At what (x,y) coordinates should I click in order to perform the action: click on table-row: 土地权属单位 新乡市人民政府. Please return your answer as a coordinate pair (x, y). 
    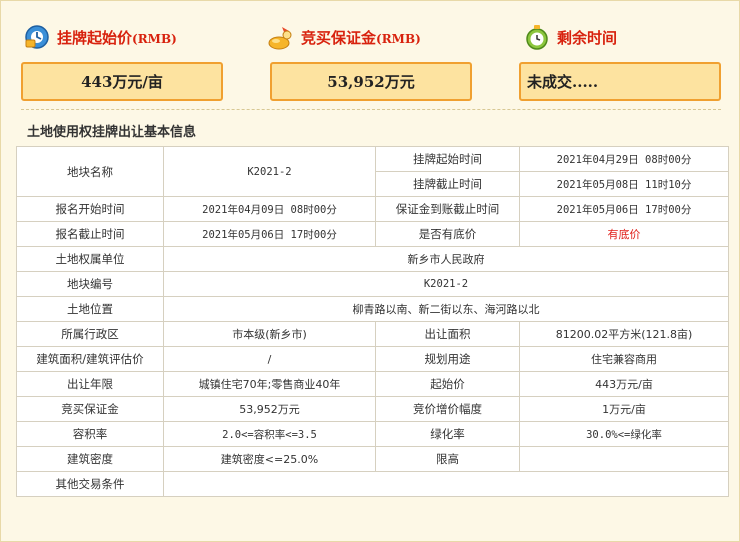
    Looking at the image, I should click on (372, 259).